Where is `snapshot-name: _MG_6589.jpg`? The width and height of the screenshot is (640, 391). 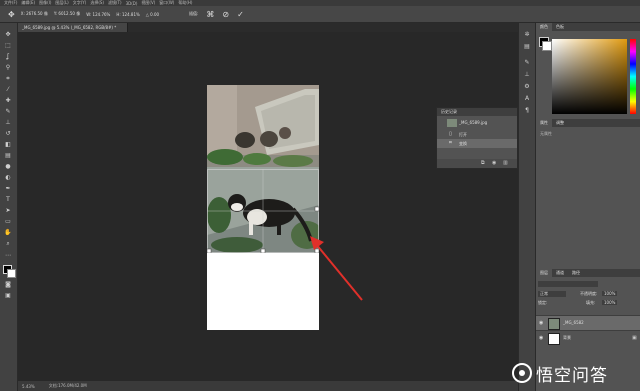
snapshot-name: _MG_6589.jpg is located at coordinates (473, 122).